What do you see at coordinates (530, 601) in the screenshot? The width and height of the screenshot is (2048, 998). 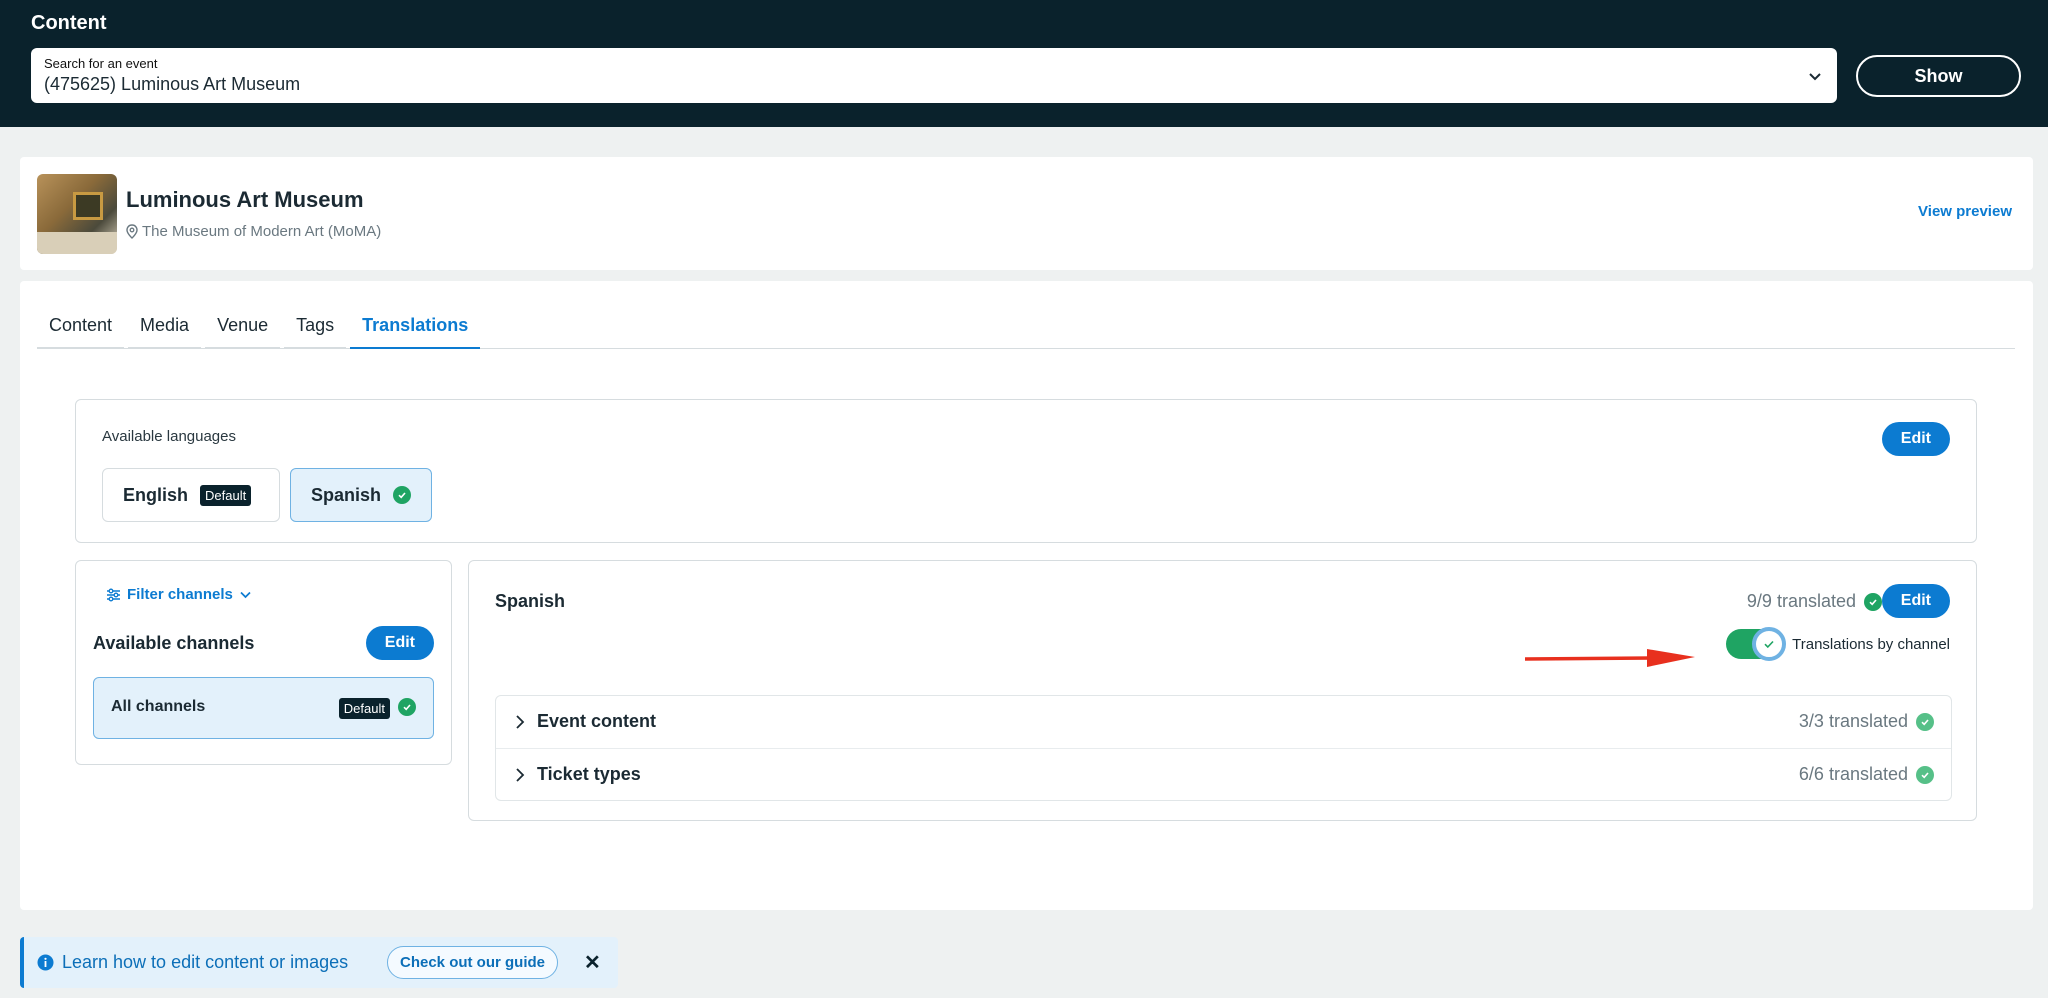 I see `language-title: Spanish` at bounding box center [530, 601].